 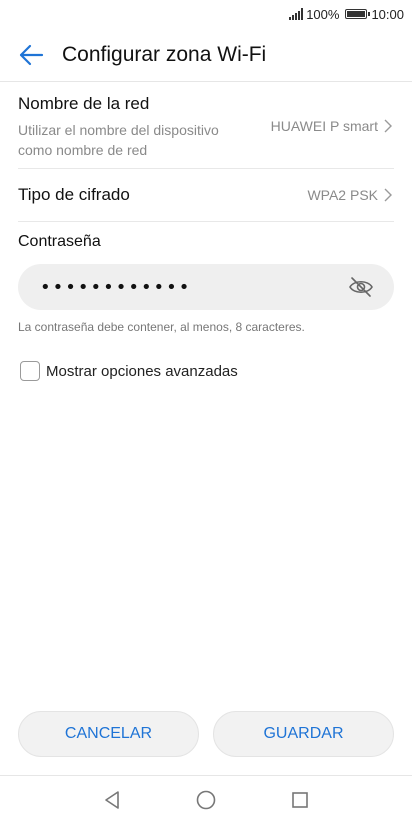 I want to click on advanced-options-label: Mostrar opciones avanzadas, so click(x=142, y=371).